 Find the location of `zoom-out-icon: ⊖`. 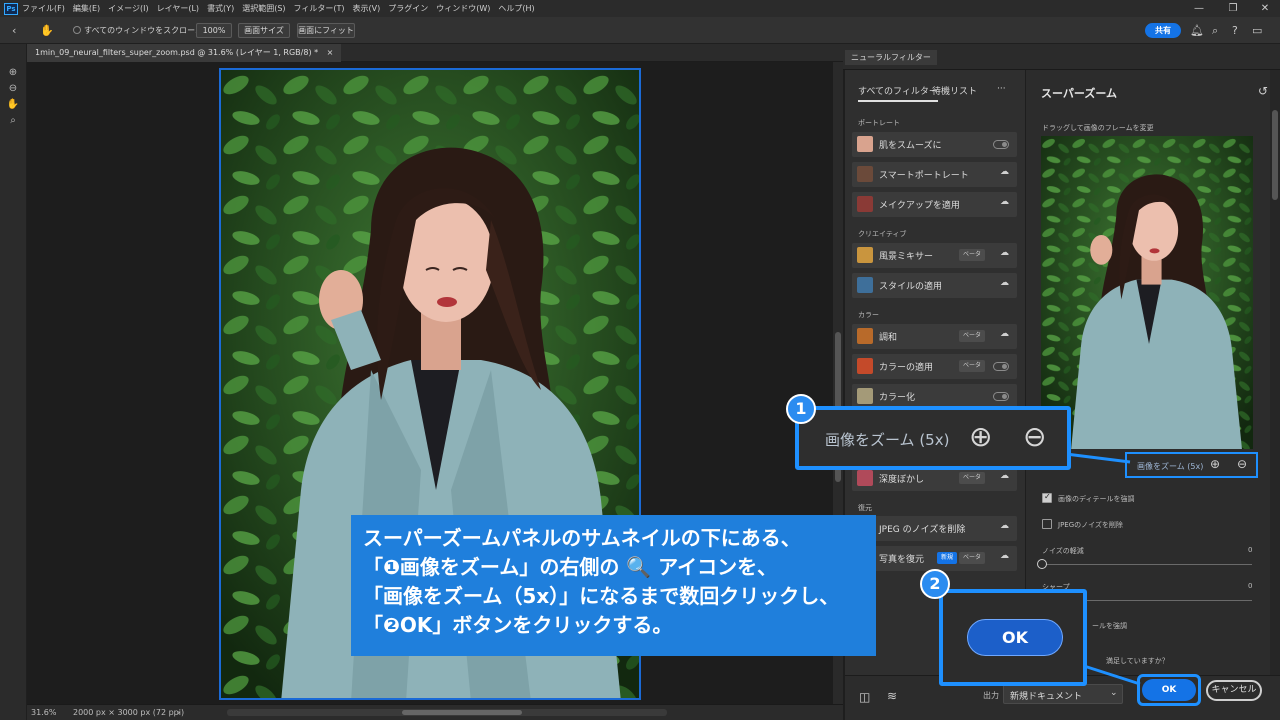

zoom-out-icon: ⊖ is located at coordinates (1242, 464).